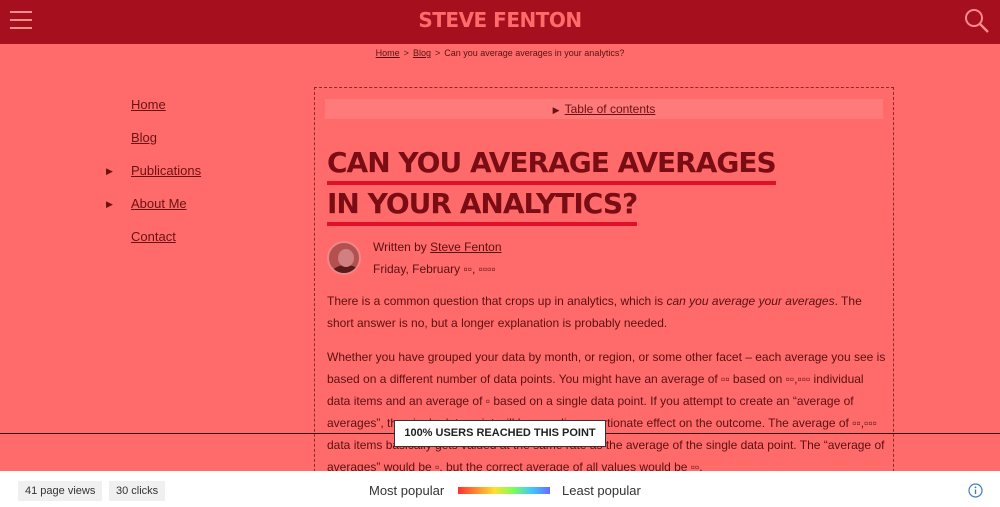 The height and width of the screenshot is (507, 1000). What do you see at coordinates (975, 490) in the screenshot?
I see `info-icon` at bounding box center [975, 490].